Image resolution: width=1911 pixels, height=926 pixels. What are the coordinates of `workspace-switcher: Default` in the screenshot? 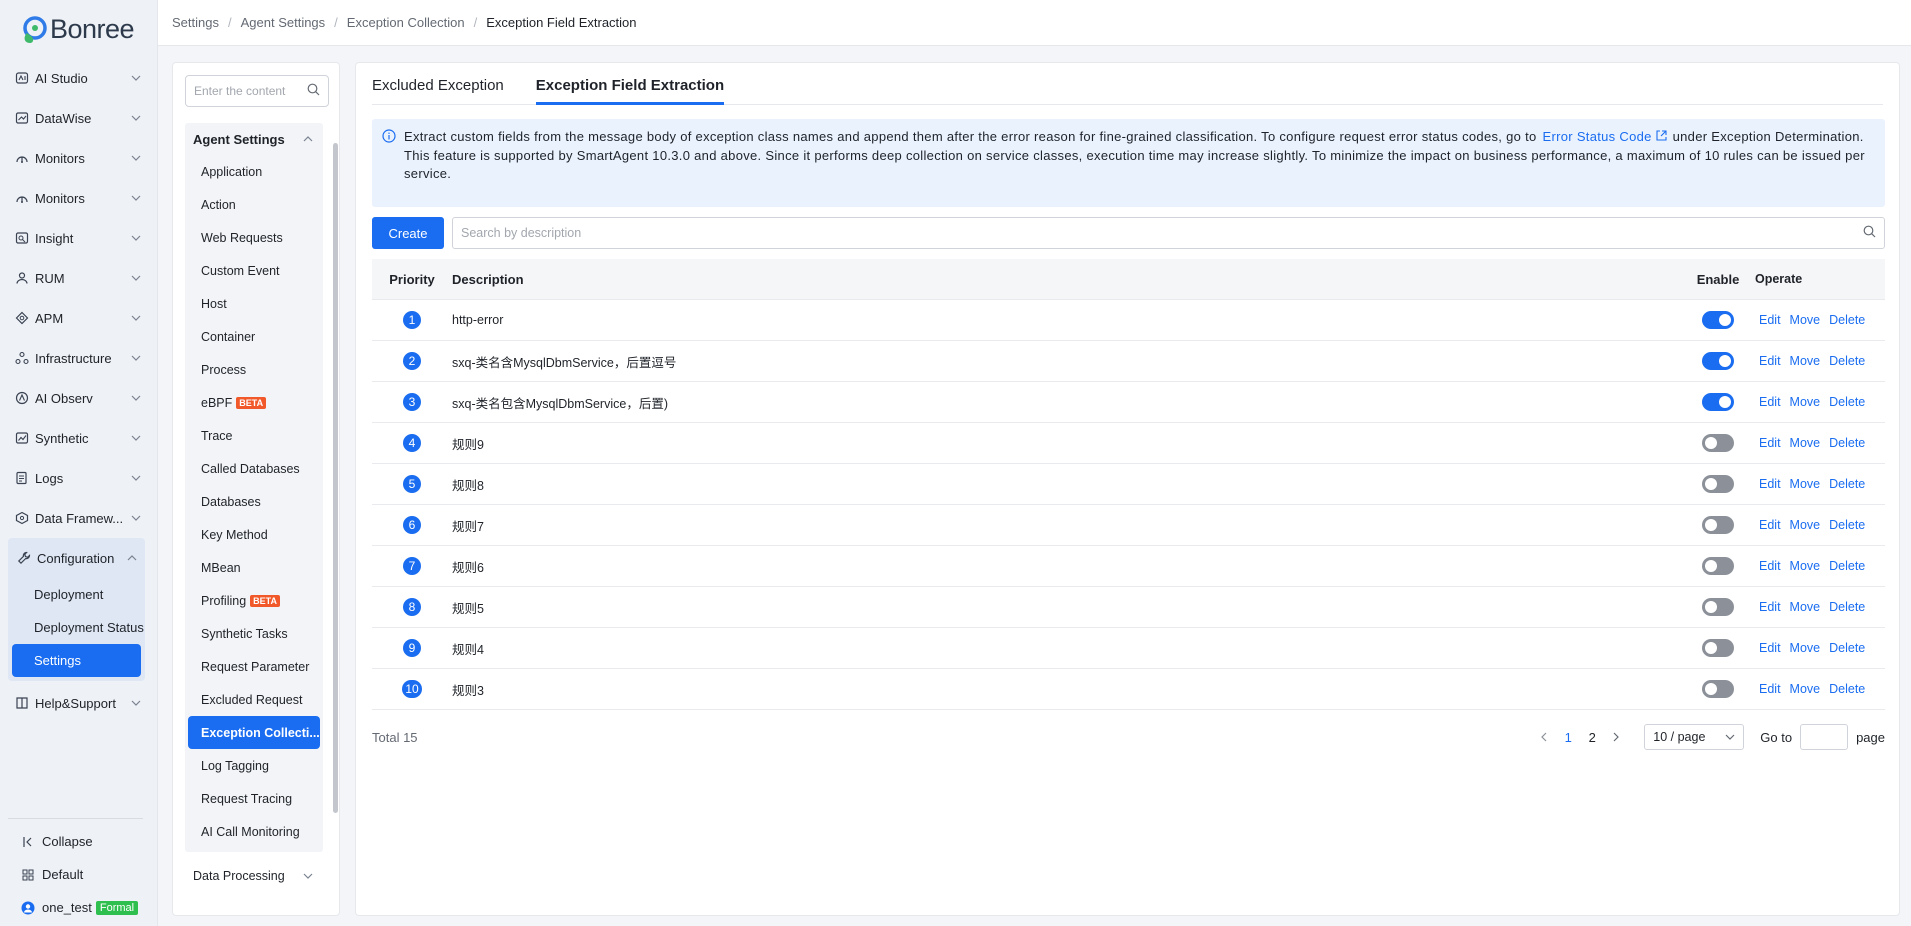 It's located at (75, 874).